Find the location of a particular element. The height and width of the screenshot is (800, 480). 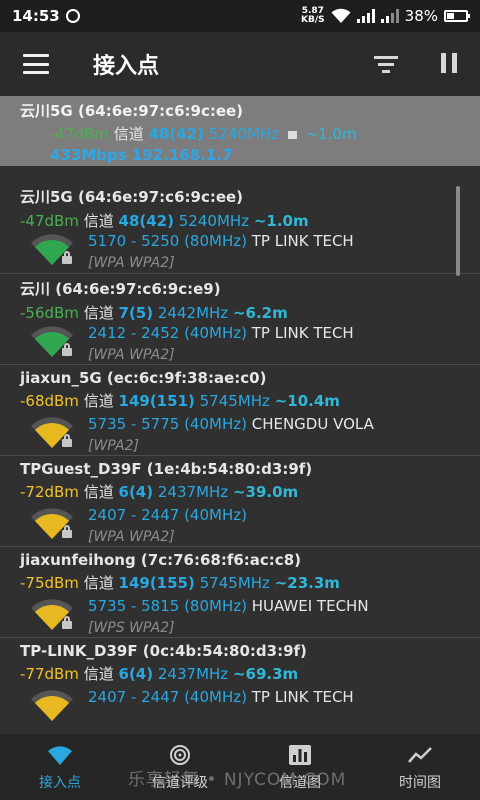

ap-ssid: TPGuest_D39F (1e:4b:54:80:d3:9f) is located at coordinates (166, 469).